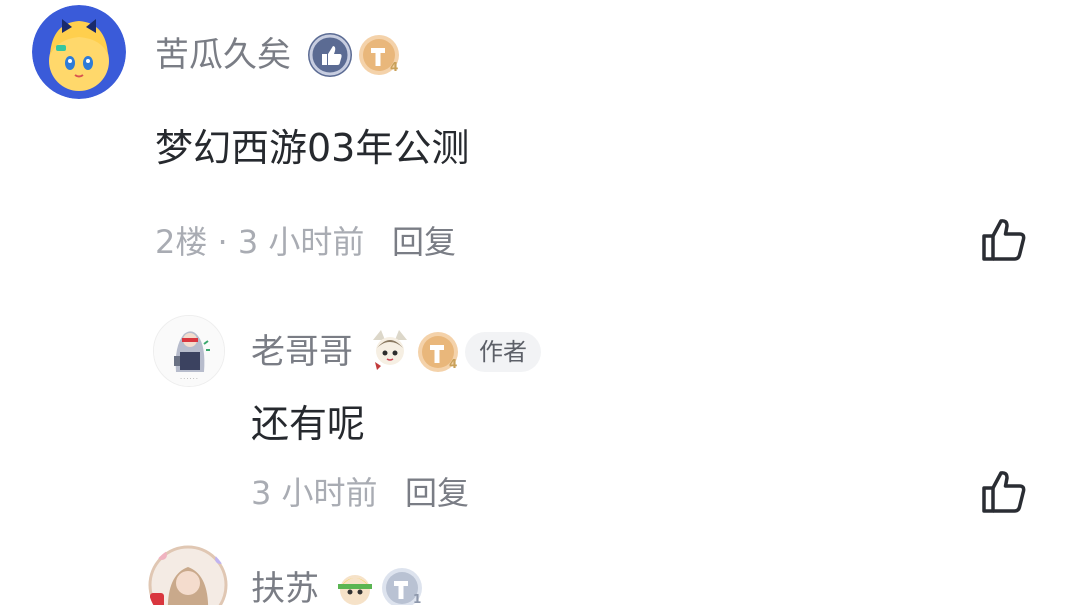 The image size is (1079, 605). I want to click on level-number: 1, so click(417, 598).